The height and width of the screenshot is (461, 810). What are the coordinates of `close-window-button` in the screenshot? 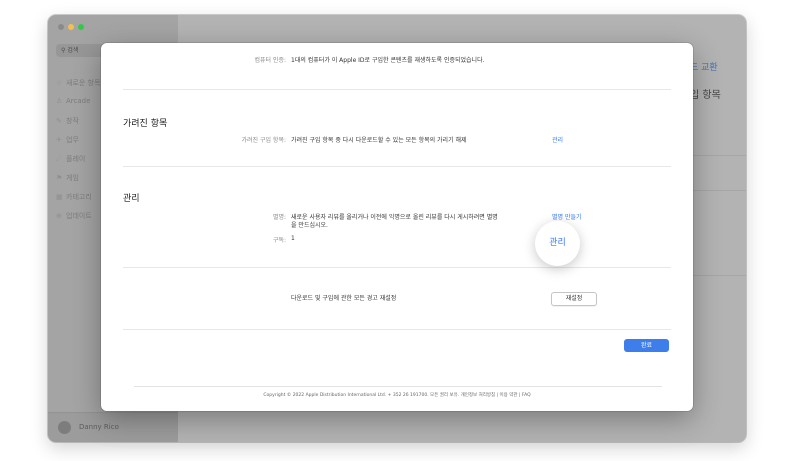 It's located at (61, 27).